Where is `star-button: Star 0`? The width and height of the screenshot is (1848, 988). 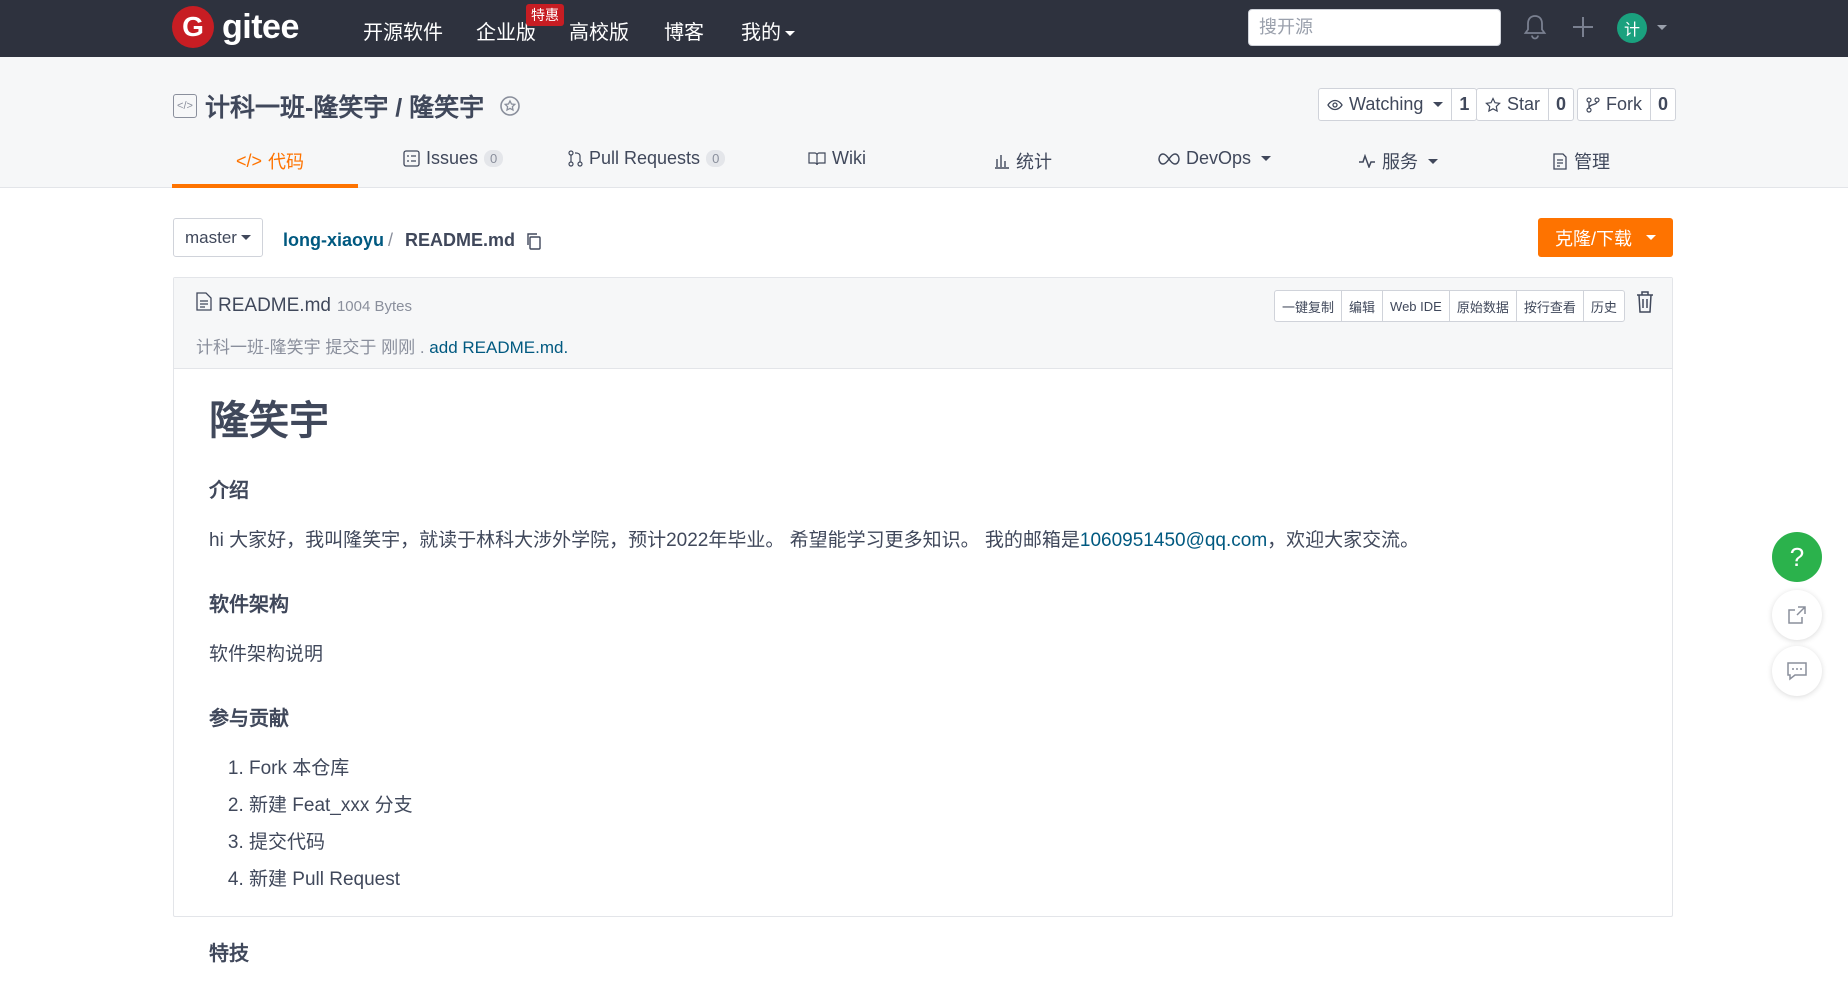
star-button: Star 0 is located at coordinates (1525, 104).